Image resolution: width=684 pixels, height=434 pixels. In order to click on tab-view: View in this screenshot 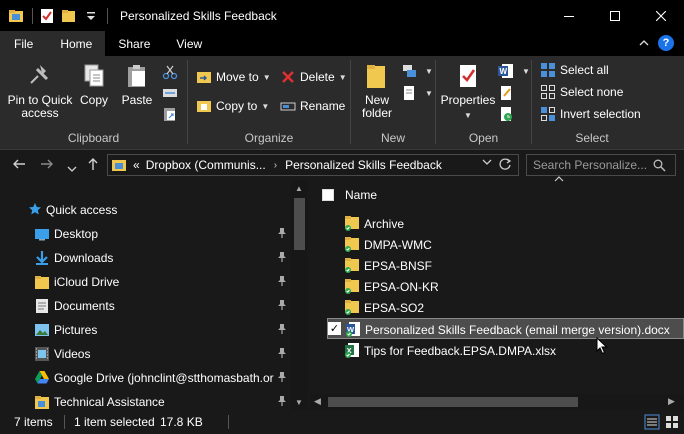, I will do `click(189, 43)`.